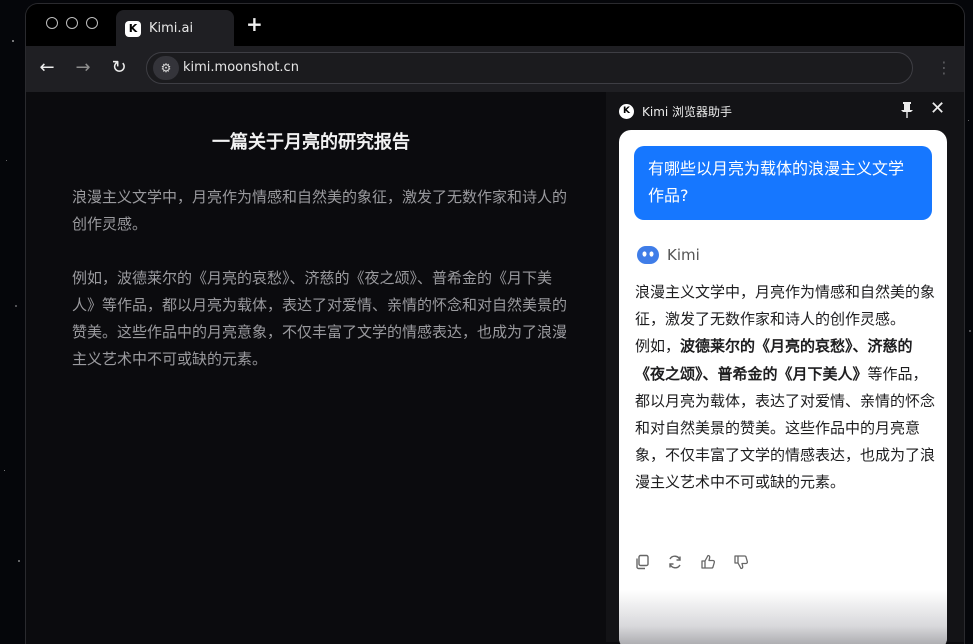 This screenshot has height=644, width=973. I want to click on user-message: 有哪些以月亮为载体的浪漫主义文学作品?, so click(783, 183).